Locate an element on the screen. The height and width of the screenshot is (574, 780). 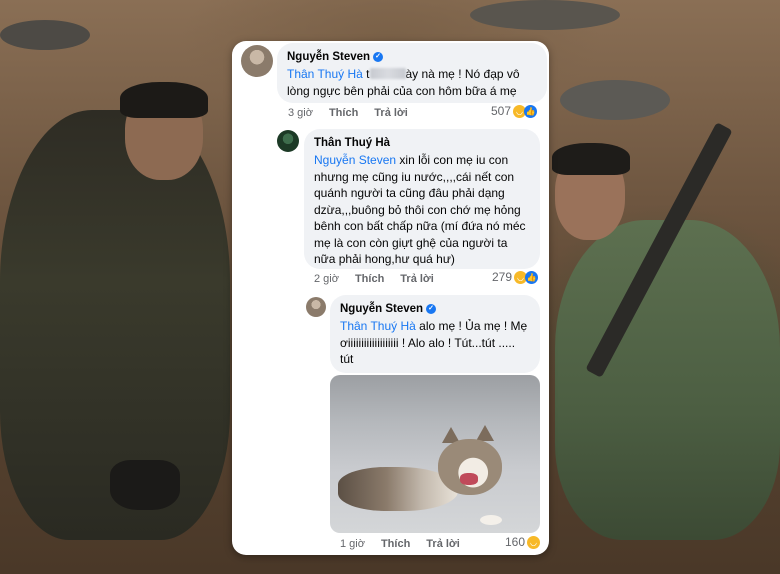
author-name: Thân Thuý Hà is located at coordinates (352, 143).